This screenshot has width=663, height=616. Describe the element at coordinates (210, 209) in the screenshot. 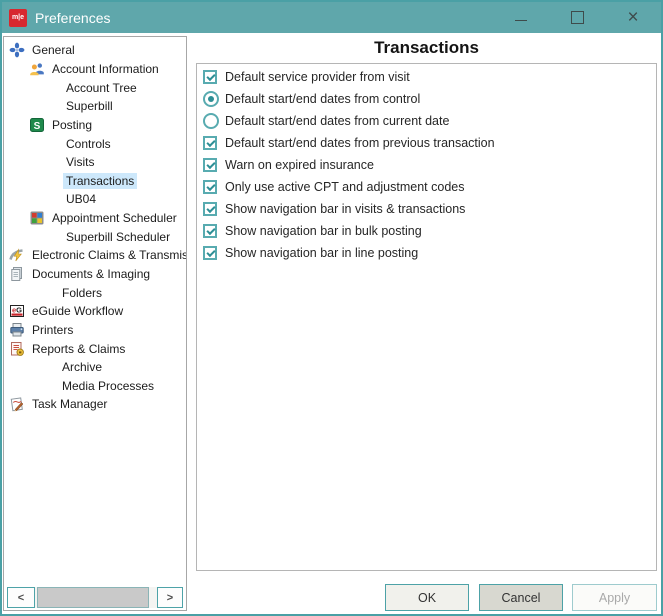

I see `checkbox-navbar-visits-transactions` at that location.